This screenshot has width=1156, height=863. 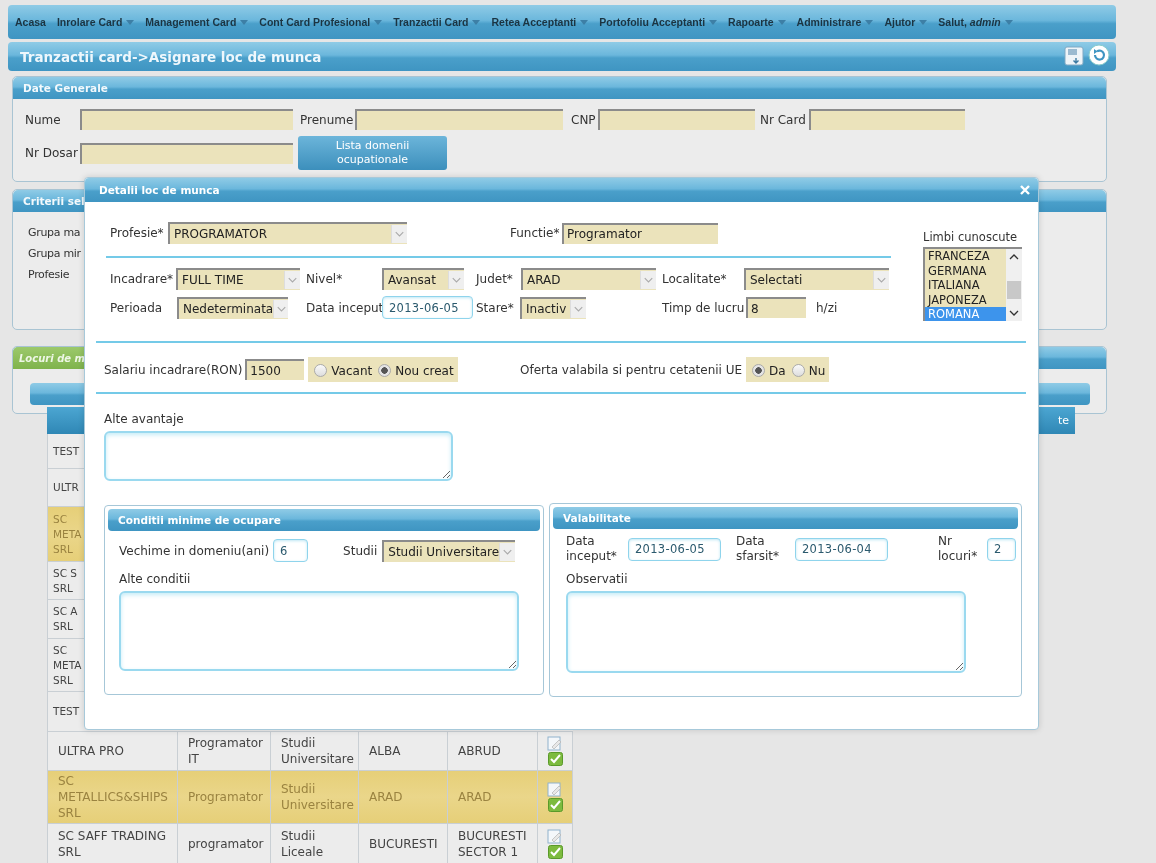 I want to click on scrollbar, so click(x=1014, y=285).